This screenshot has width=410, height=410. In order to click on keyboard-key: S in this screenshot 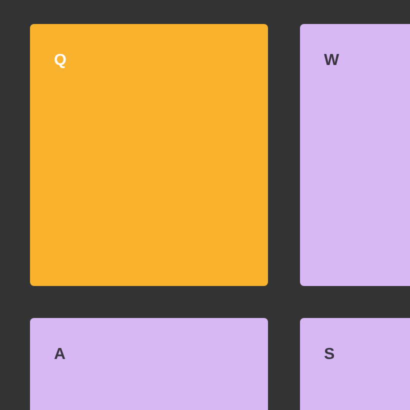, I will do `click(355, 364)`.